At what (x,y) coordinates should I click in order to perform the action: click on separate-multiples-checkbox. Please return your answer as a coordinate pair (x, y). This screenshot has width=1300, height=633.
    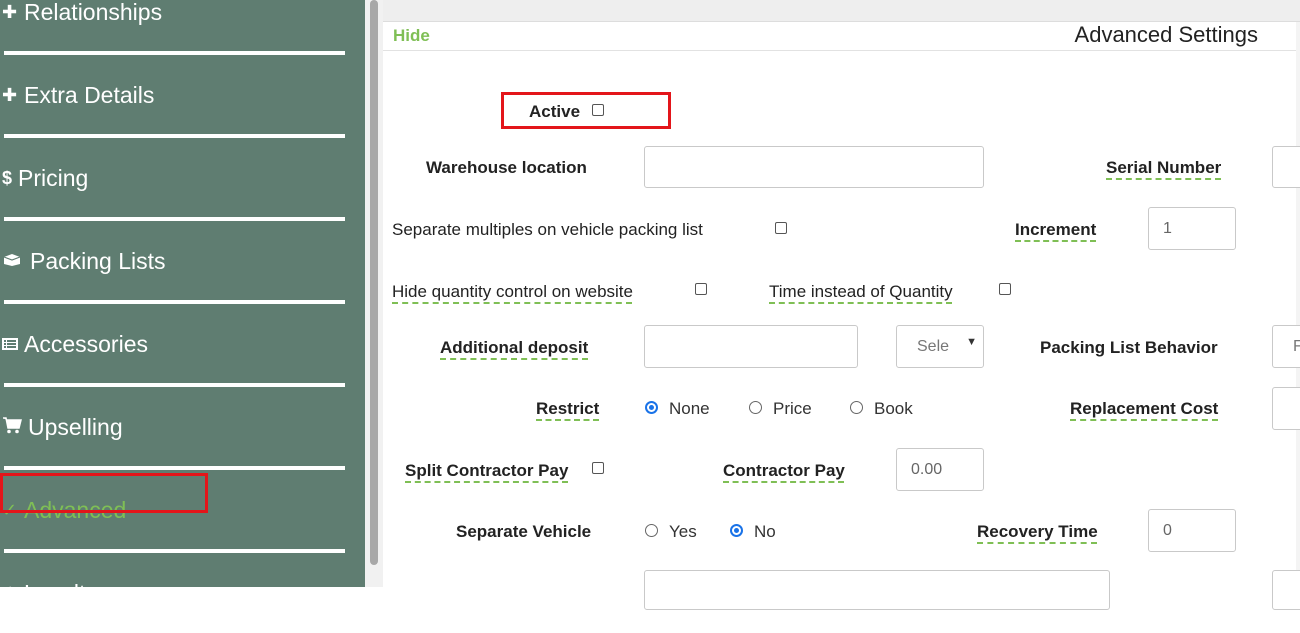
    Looking at the image, I should click on (781, 228).